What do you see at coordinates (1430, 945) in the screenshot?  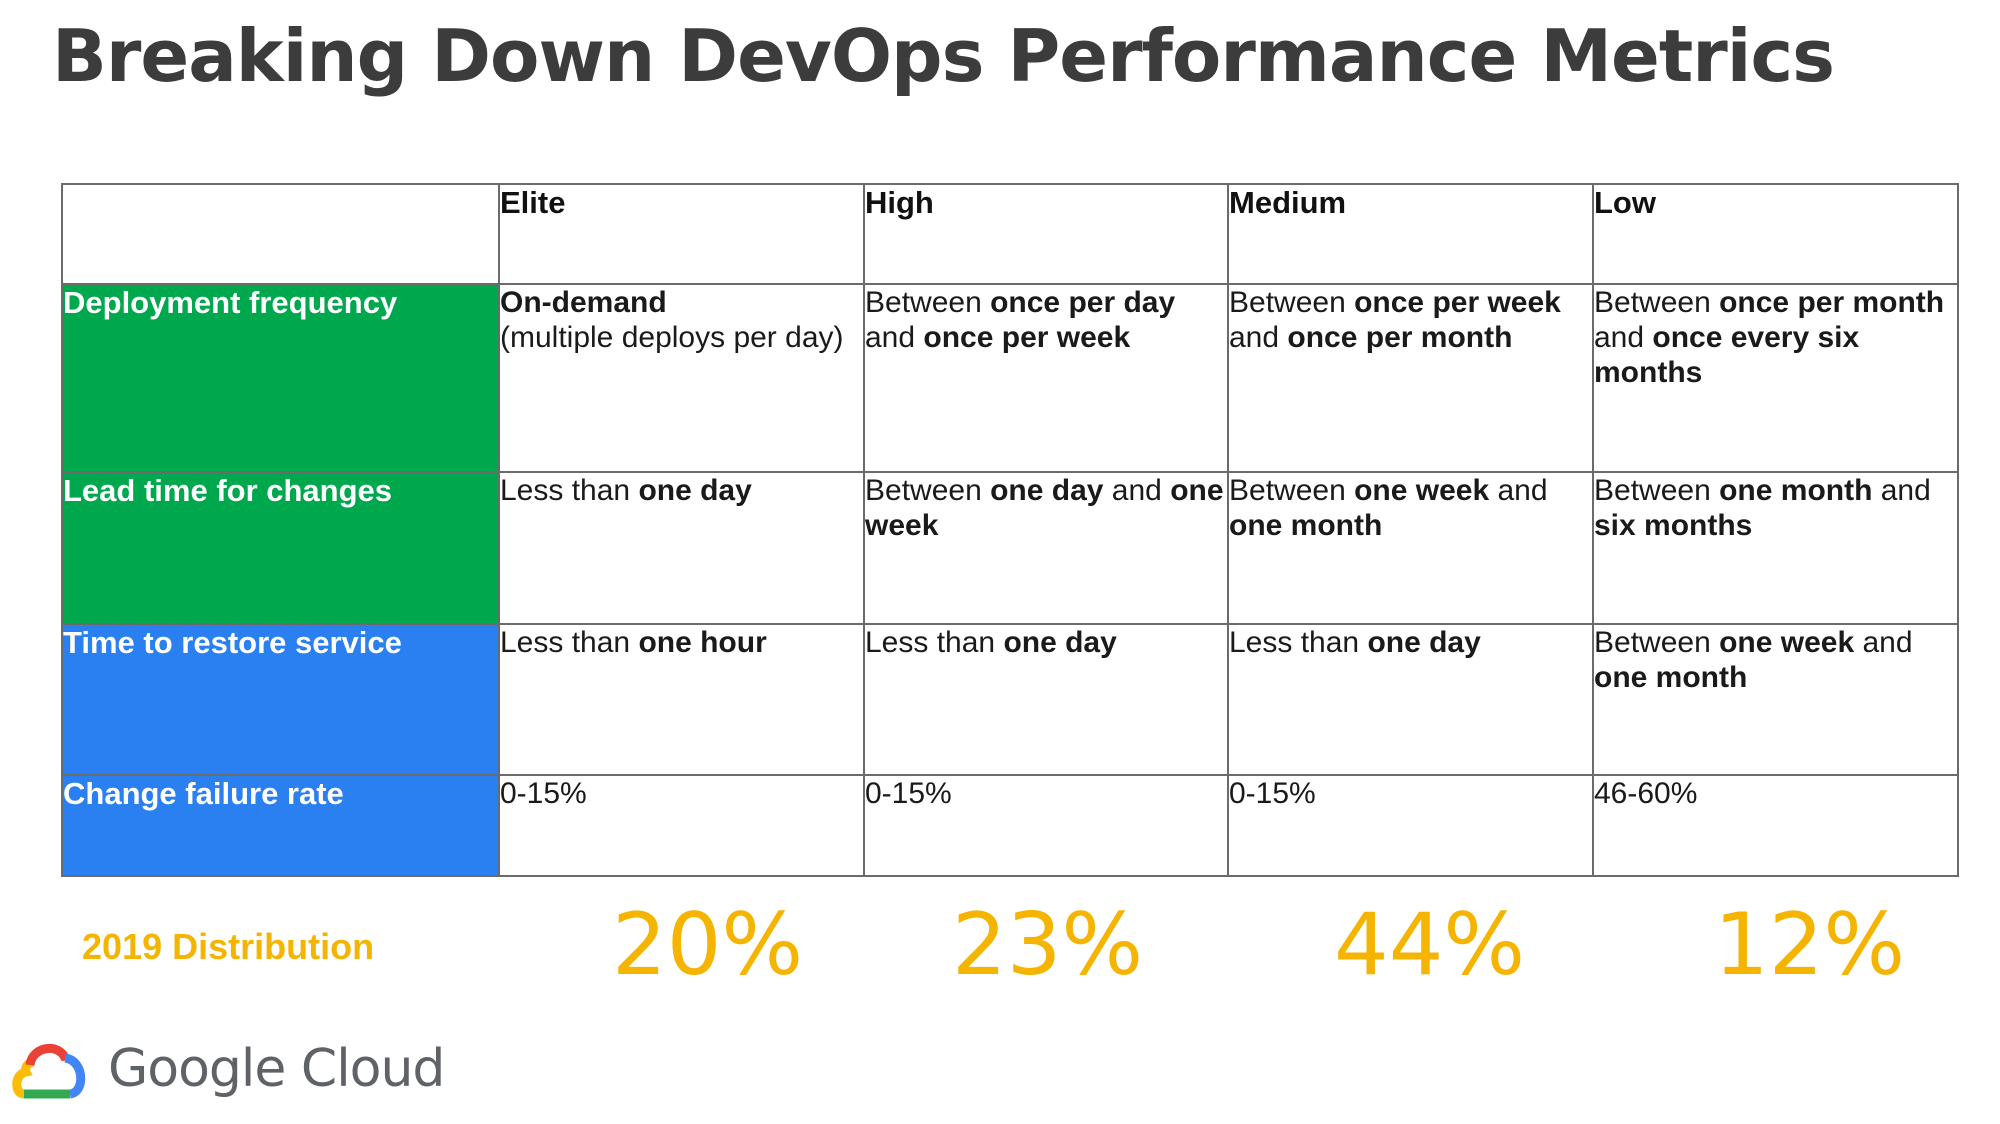 I see `distribution-medium-value: 44%` at bounding box center [1430, 945].